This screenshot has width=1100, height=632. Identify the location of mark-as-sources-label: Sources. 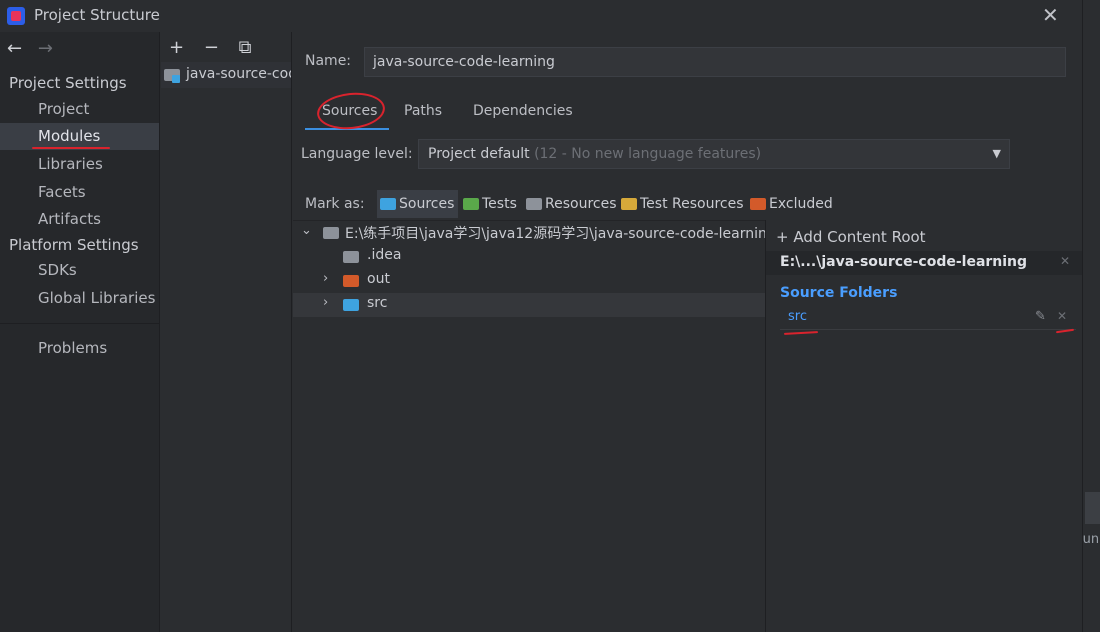
(427, 204).